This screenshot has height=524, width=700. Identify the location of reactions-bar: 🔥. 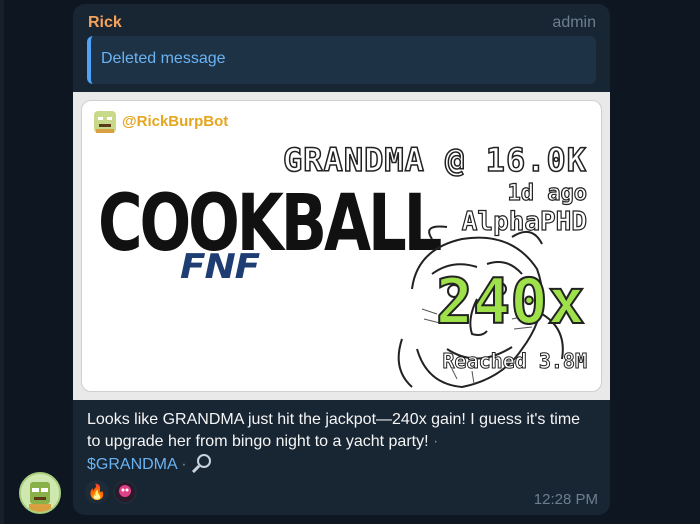
(111, 492).